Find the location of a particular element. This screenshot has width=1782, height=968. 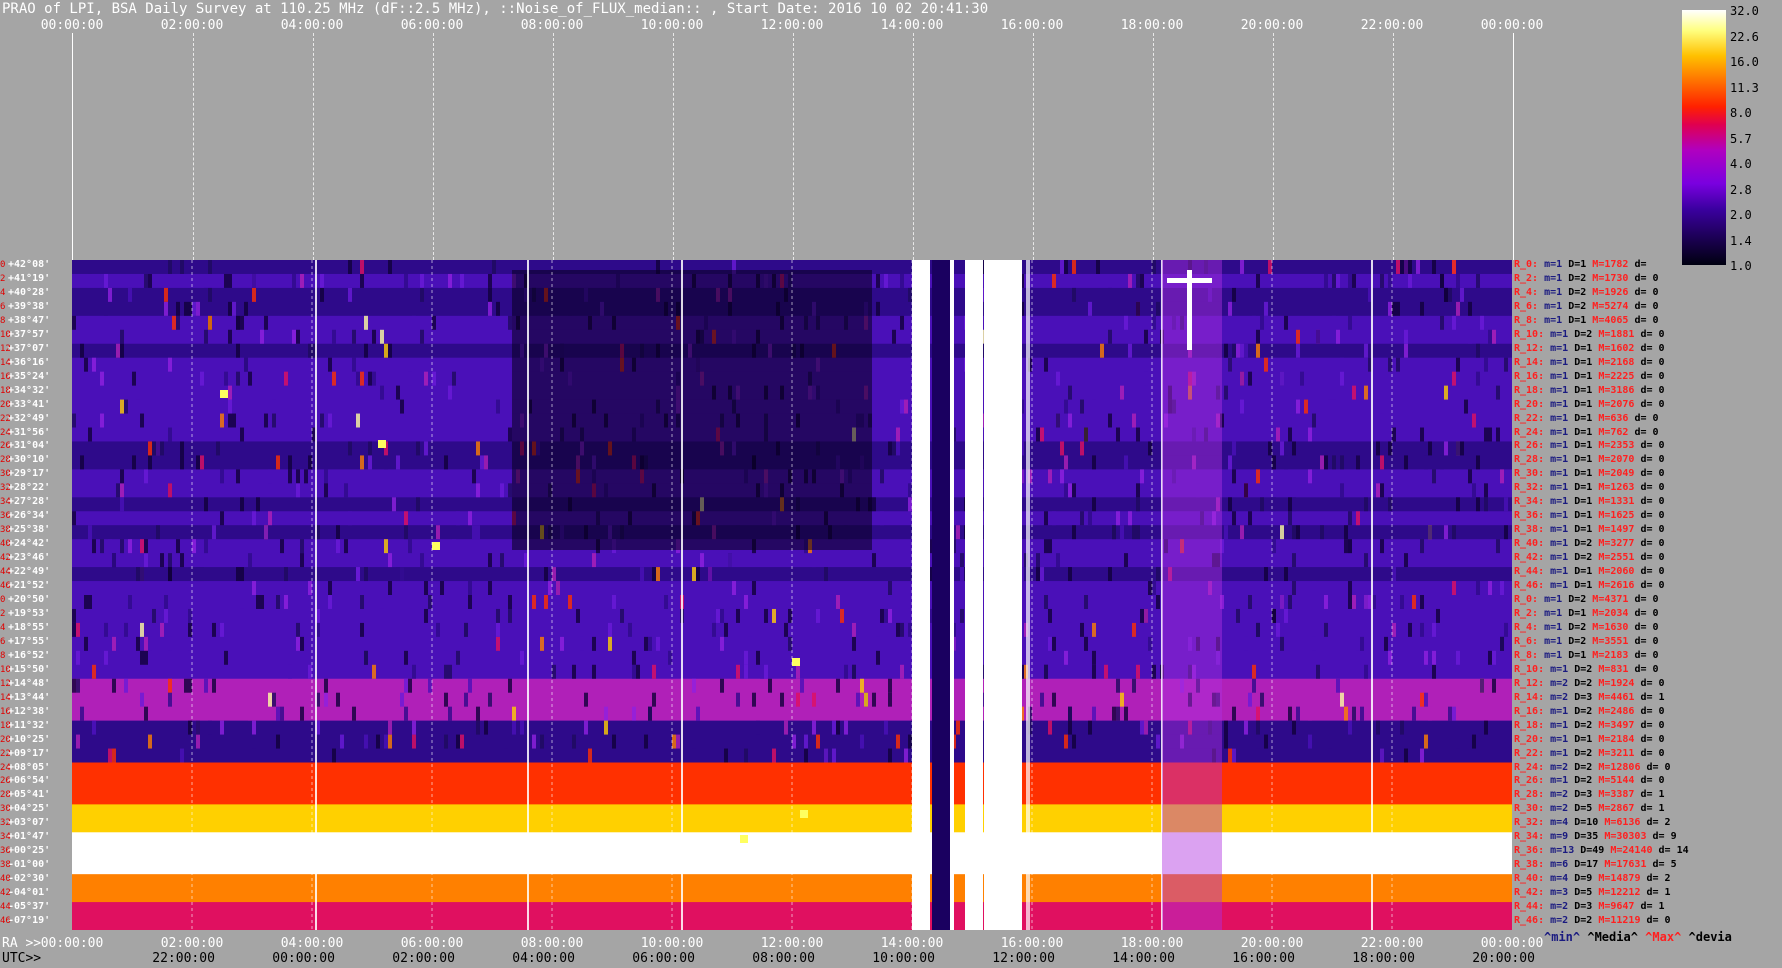

stats-field: R_6: is located at coordinates (1526, 306).